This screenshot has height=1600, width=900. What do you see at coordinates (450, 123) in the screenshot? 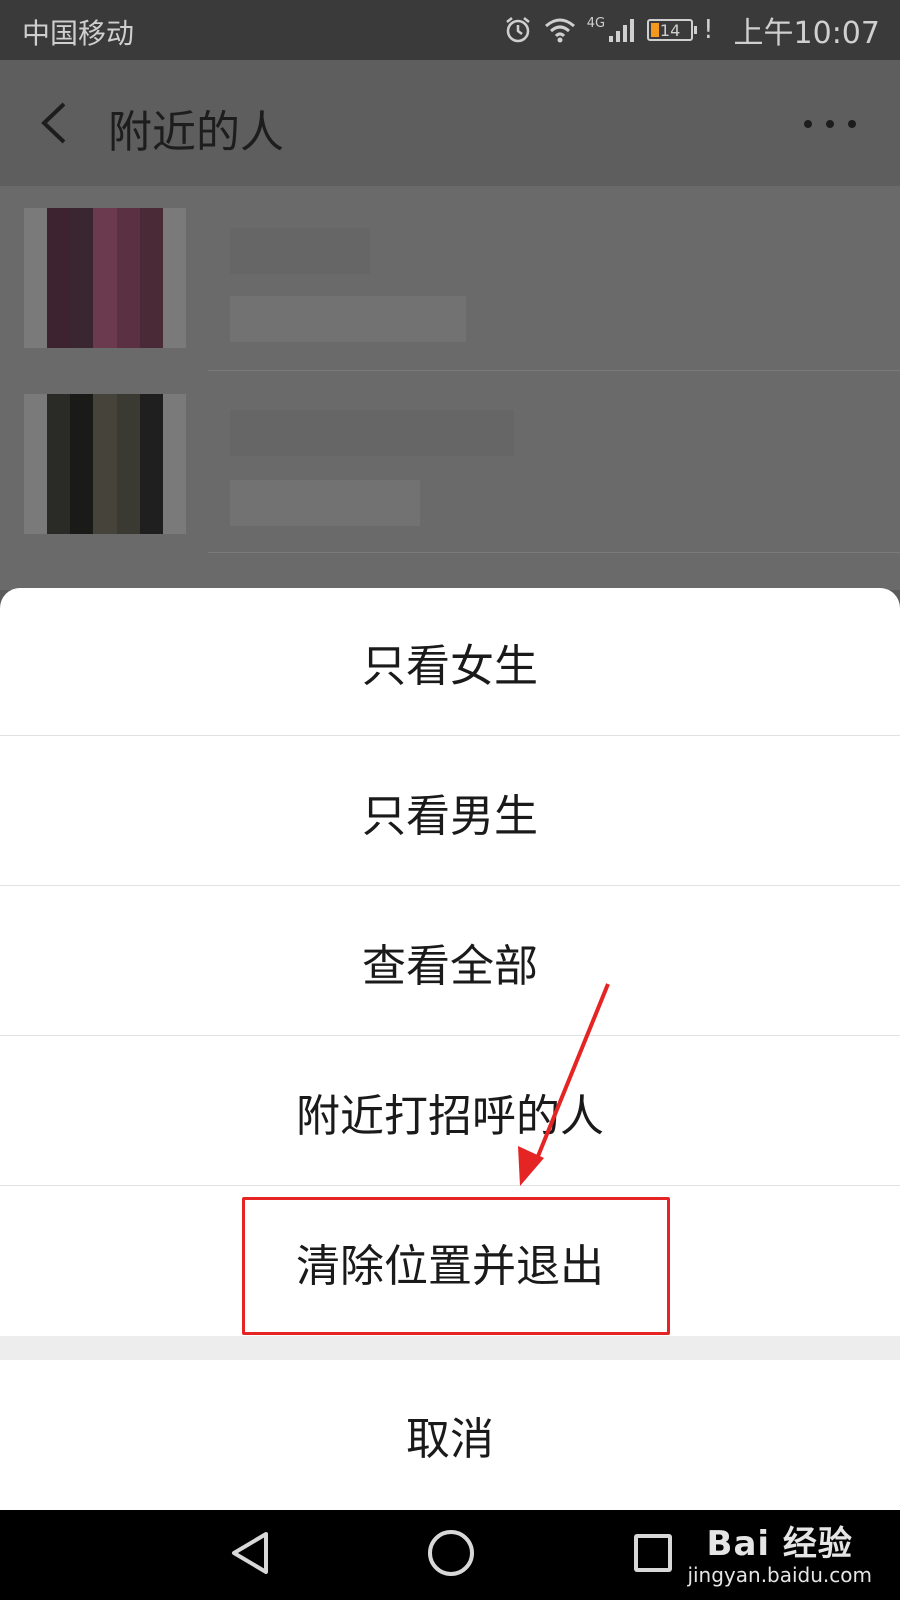
I see `nav-bar: 附近的人` at bounding box center [450, 123].